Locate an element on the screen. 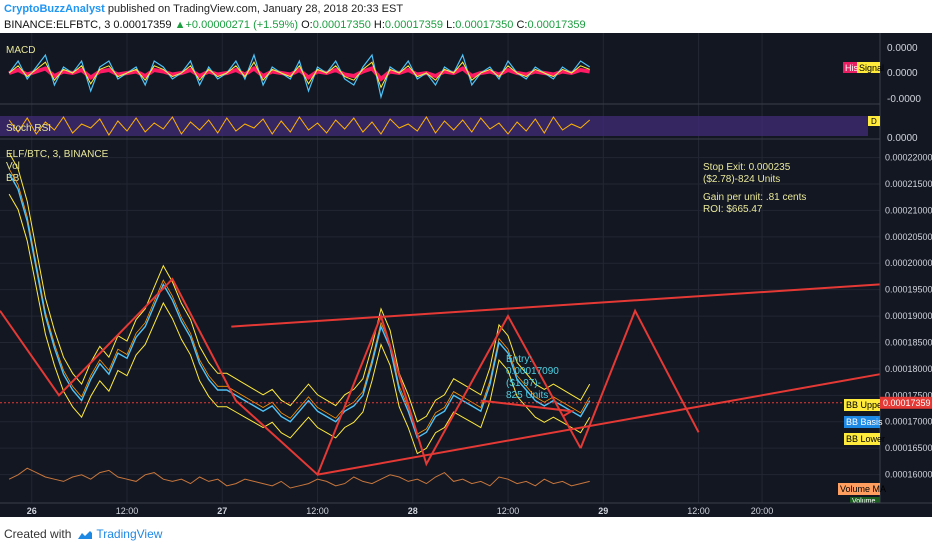 Image resolution: width=932 pixels, height=550 pixels. macd-axis-bottom: -0.0000 is located at coordinates (904, 99).